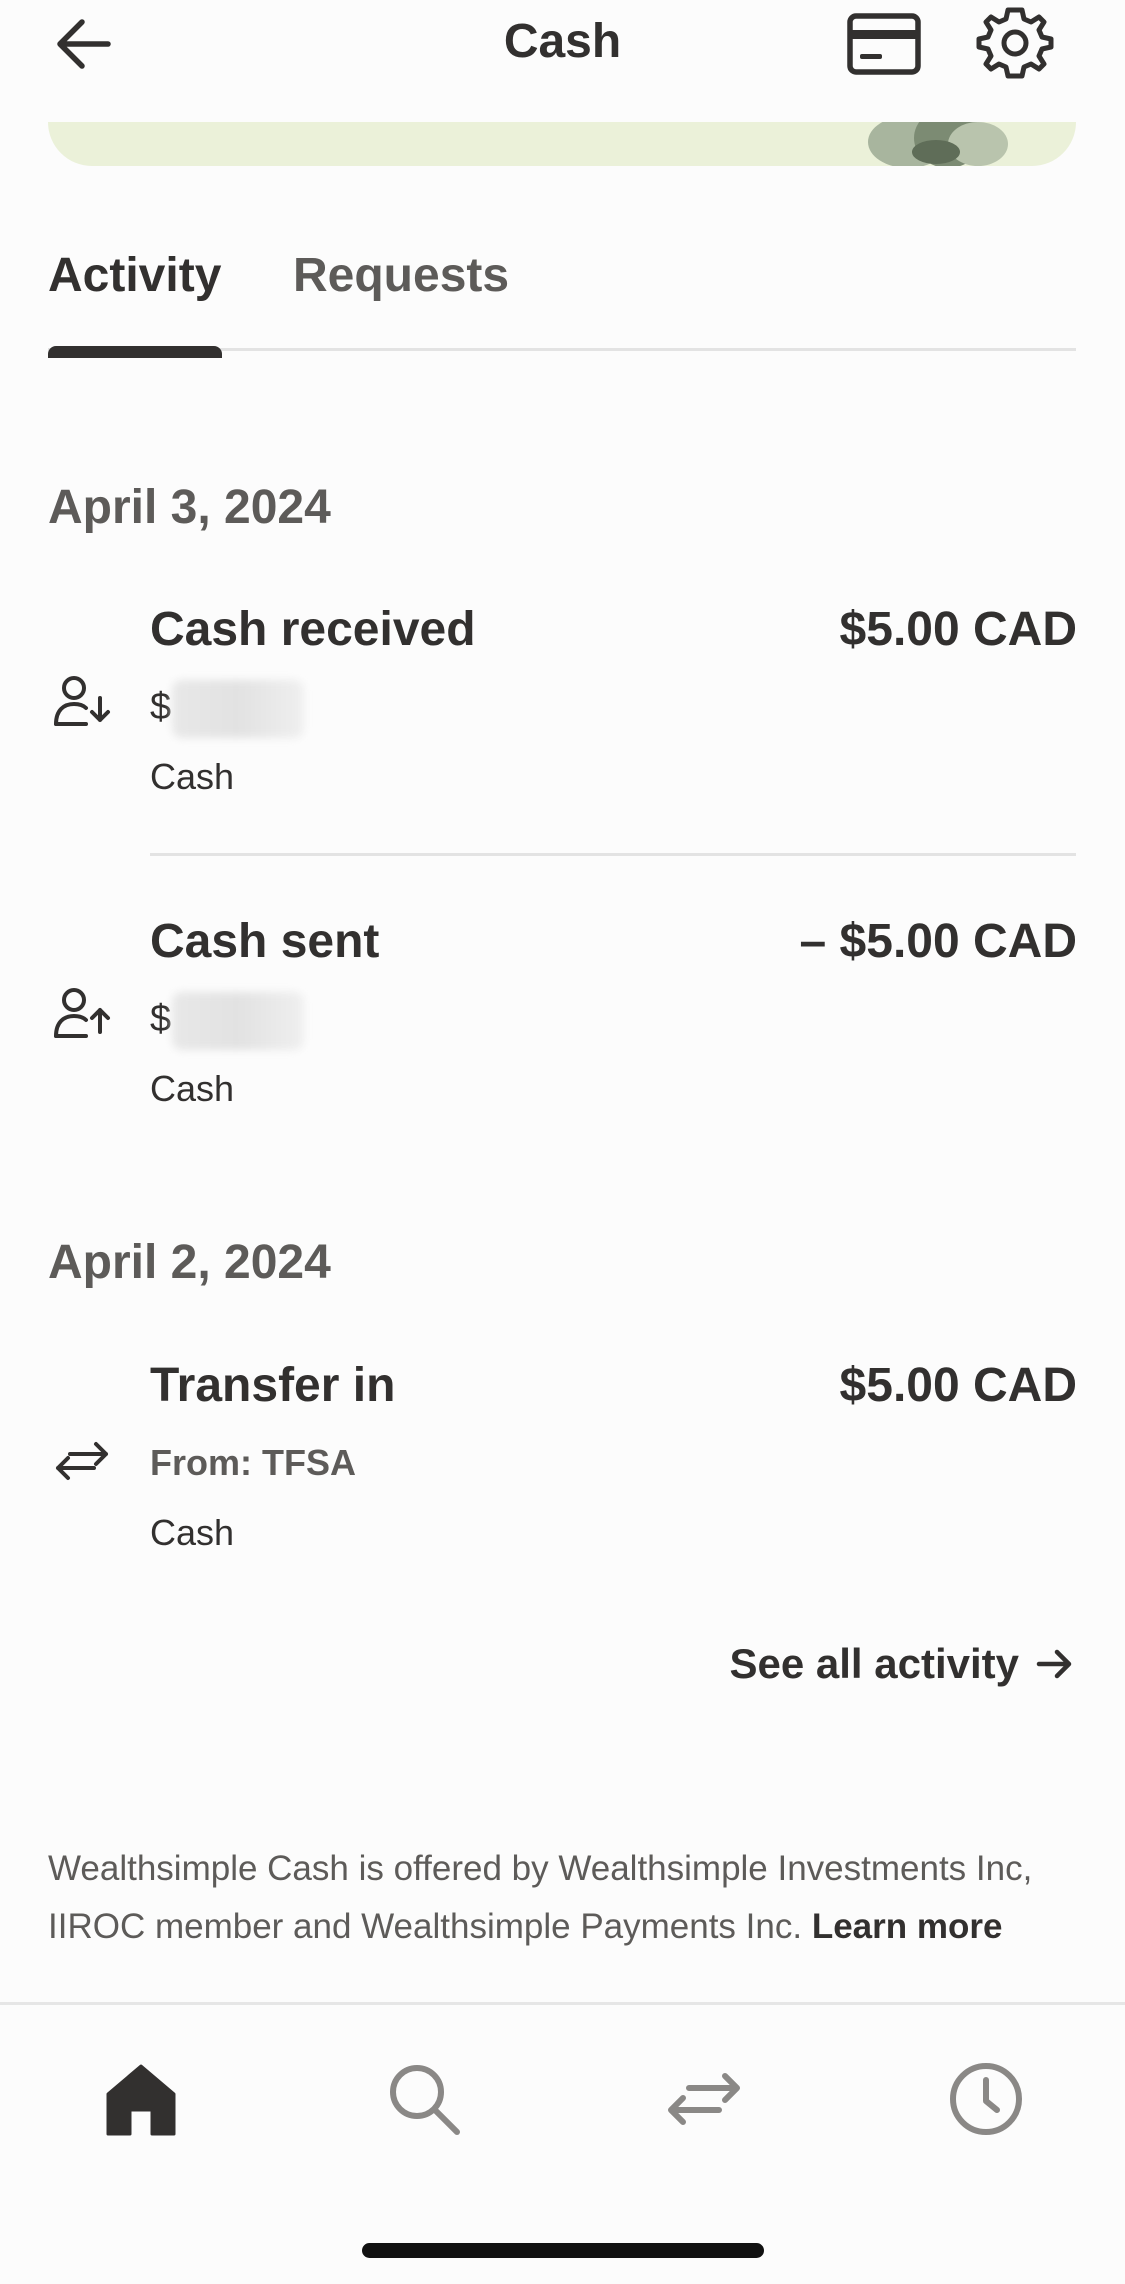  What do you see at coordinates (273, 1385) in the screenshot?
I see `transaction-title: Transfer in` at bounding box center [273, 1385].